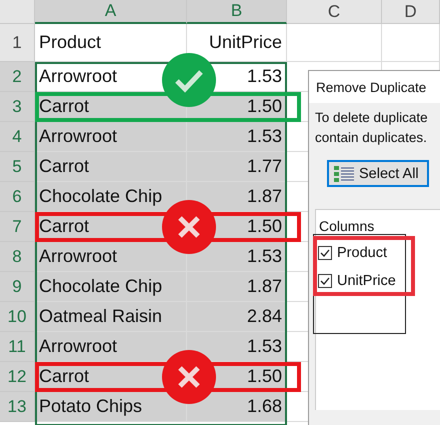 The image size is (440, 425). I want to click on column-header: B, so click(237, 12).